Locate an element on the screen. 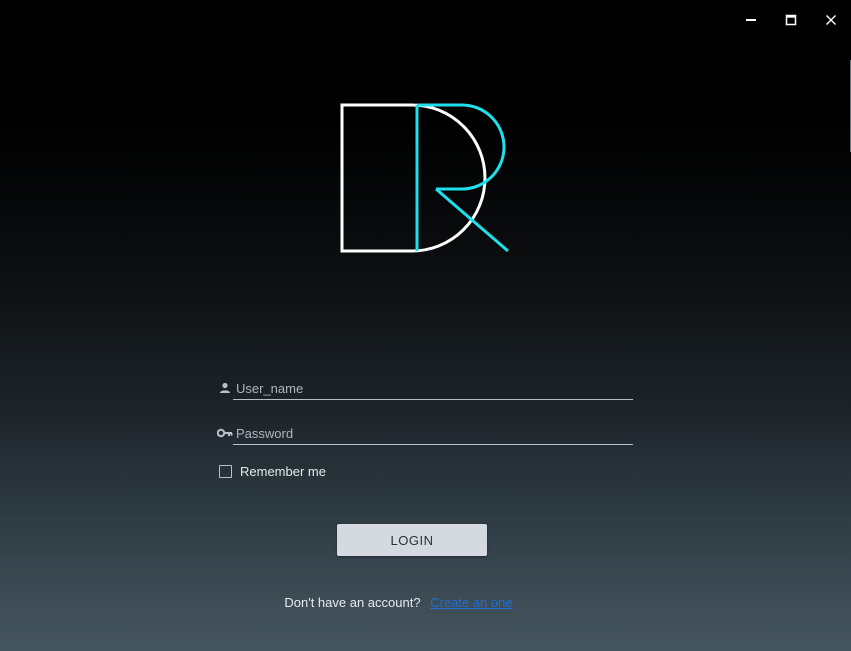 Image resolution: width=851 pixels, height=651 pixels. minimize-icon is located at coordinates (751, 20).